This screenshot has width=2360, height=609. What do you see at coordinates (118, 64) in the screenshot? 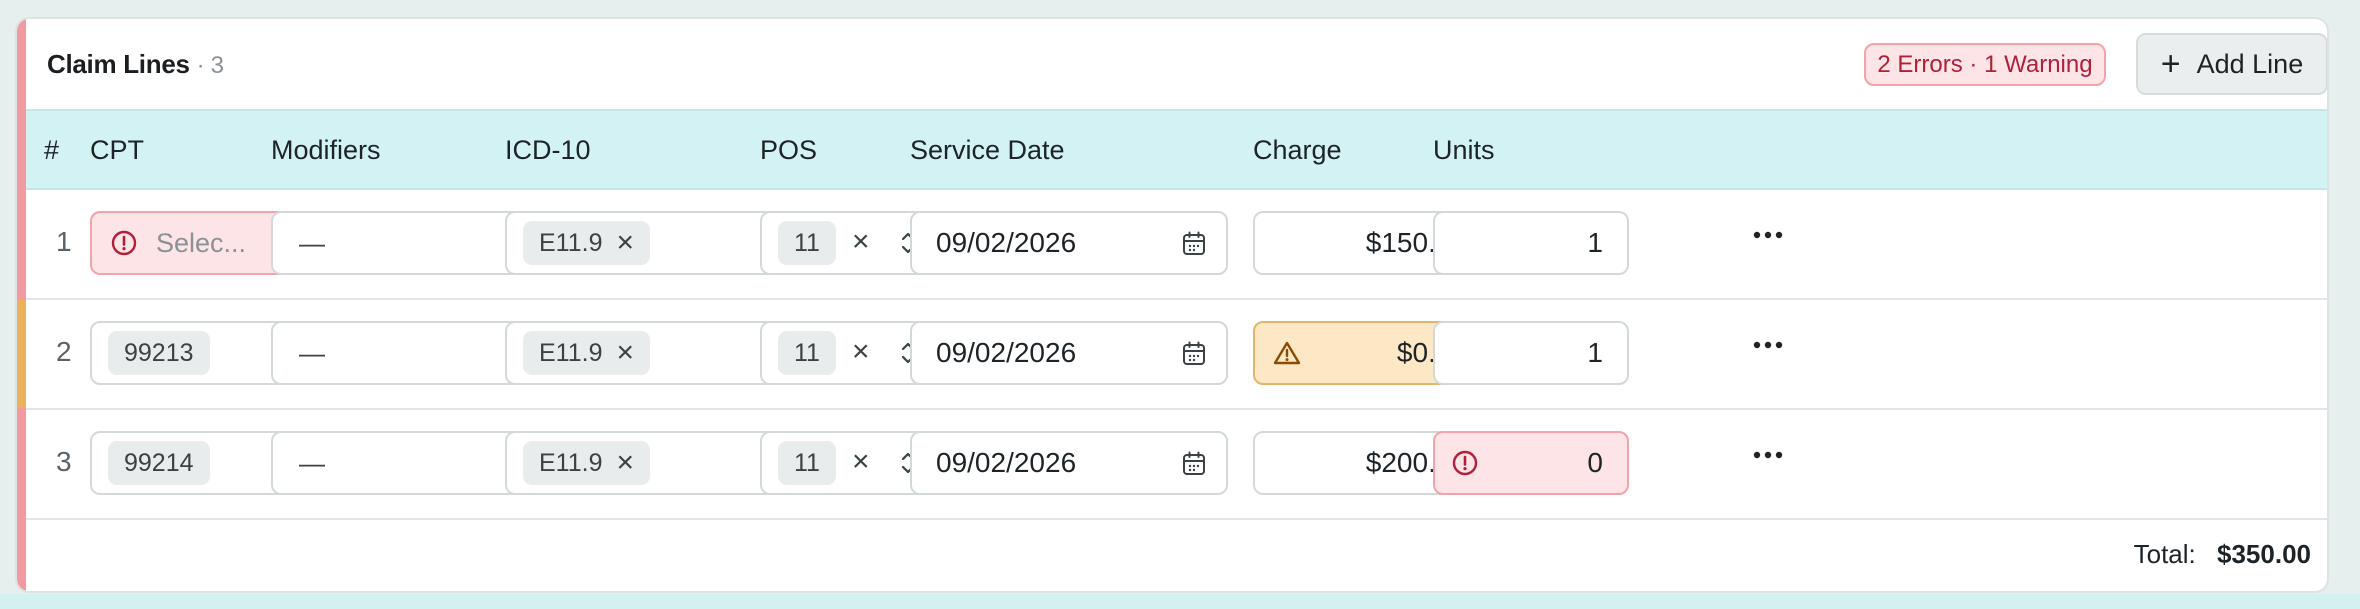
I see `card-title-text: Claim Lines` at bounding box center [118, 64].